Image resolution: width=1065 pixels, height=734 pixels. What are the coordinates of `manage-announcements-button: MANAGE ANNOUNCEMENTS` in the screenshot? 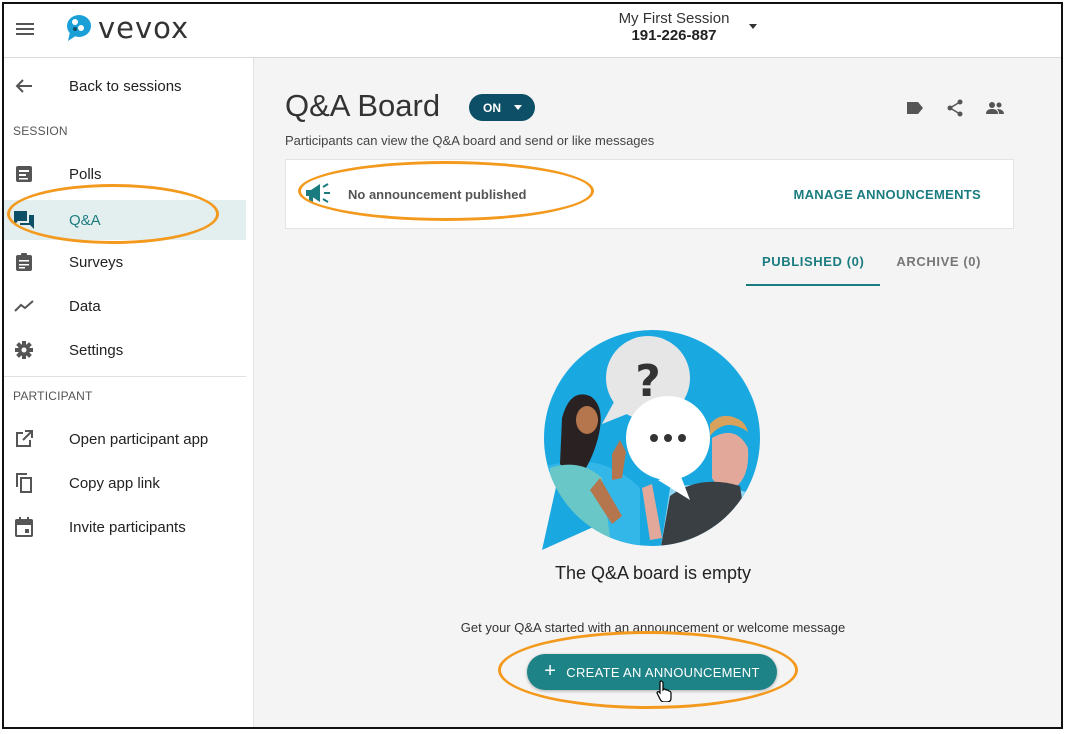 It's located at (887, 194).